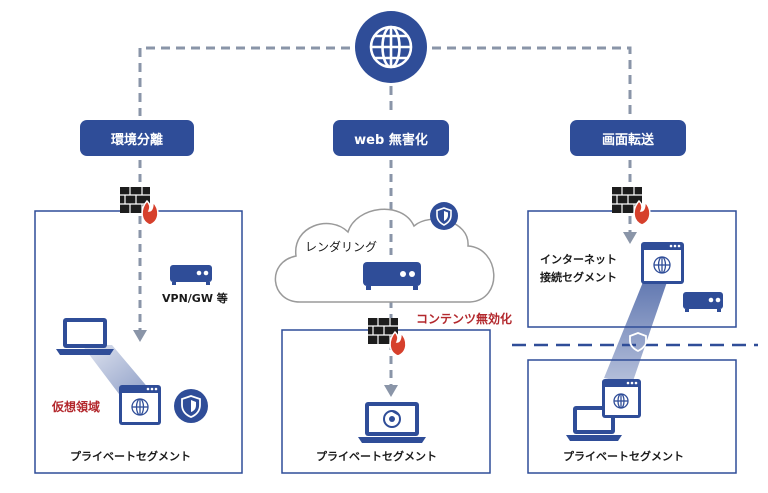 This screenshot has width=768, height=493. Describe the element at coordinates (578, 277) in the screenshot. I see `internet-segment-label-line2: 接続セグメント` at that location.